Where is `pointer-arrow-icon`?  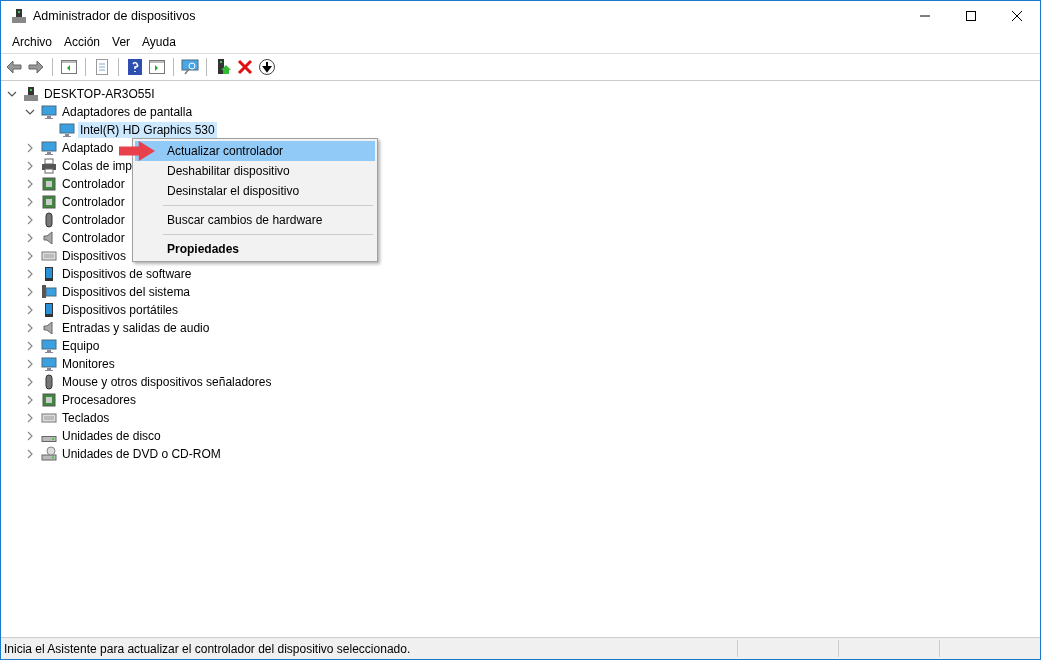 pointer-arrow-icon is located at coordinates (137, 151).